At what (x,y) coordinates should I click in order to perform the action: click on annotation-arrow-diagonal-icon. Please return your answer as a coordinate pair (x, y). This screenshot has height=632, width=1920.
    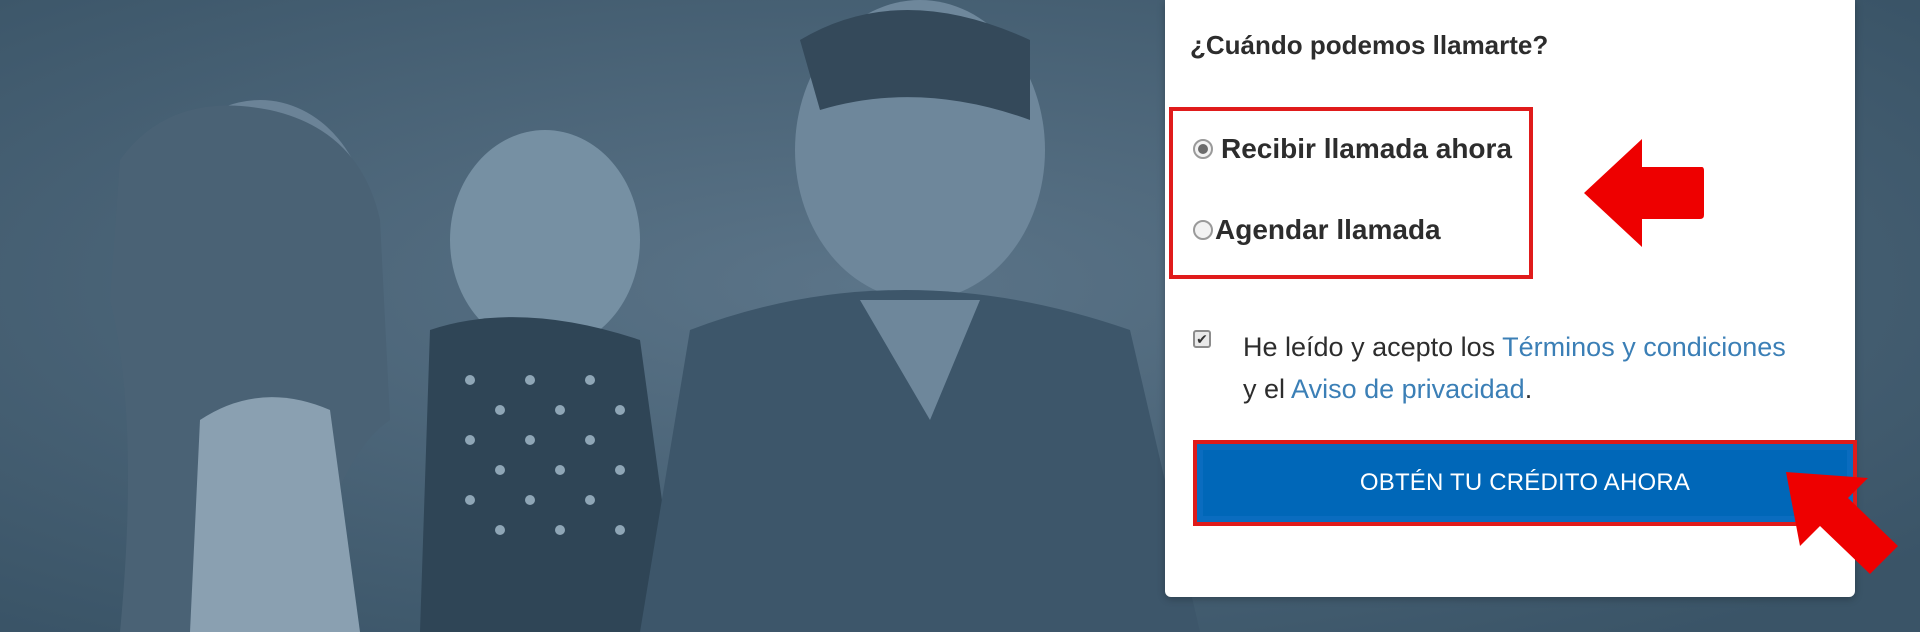
    Looking at the image, I should click on (1842, 523).